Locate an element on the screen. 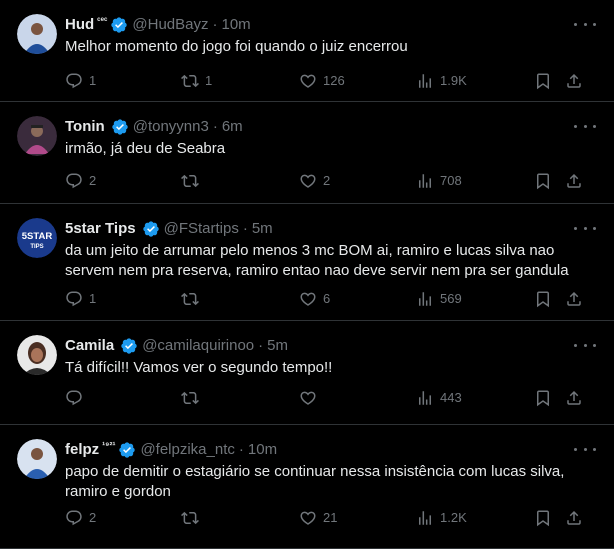 This screenshot has width=614, height=549. handle: @tonyynn3 is located at coordinates (171, 127).